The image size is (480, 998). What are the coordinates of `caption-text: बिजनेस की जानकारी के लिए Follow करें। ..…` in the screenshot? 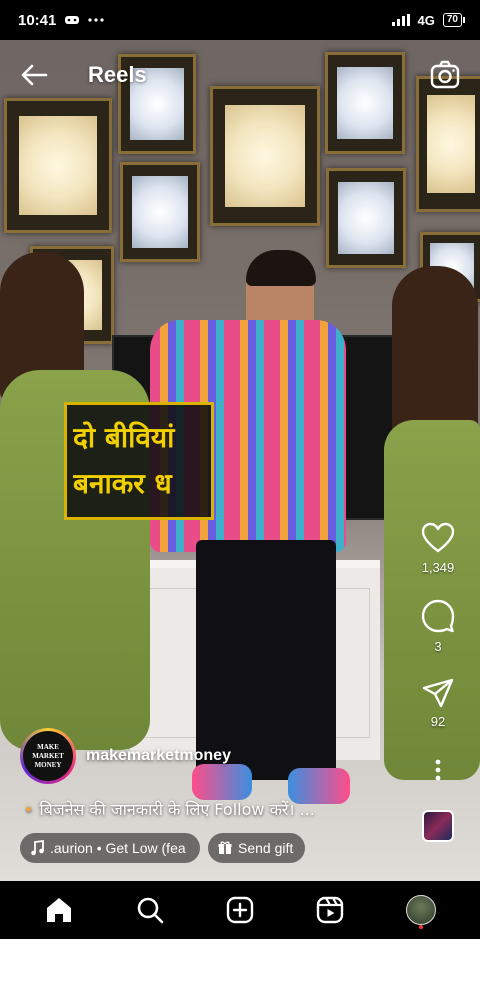 It's located at (177, 809).